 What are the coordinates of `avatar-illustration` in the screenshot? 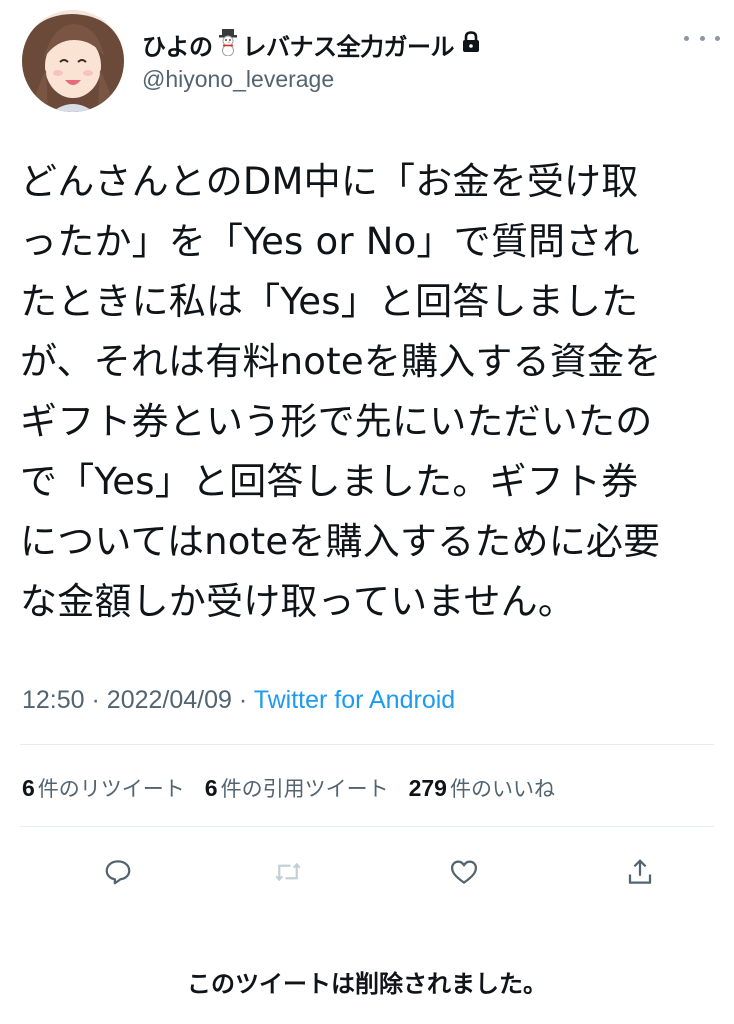 It's located at (73, 61).